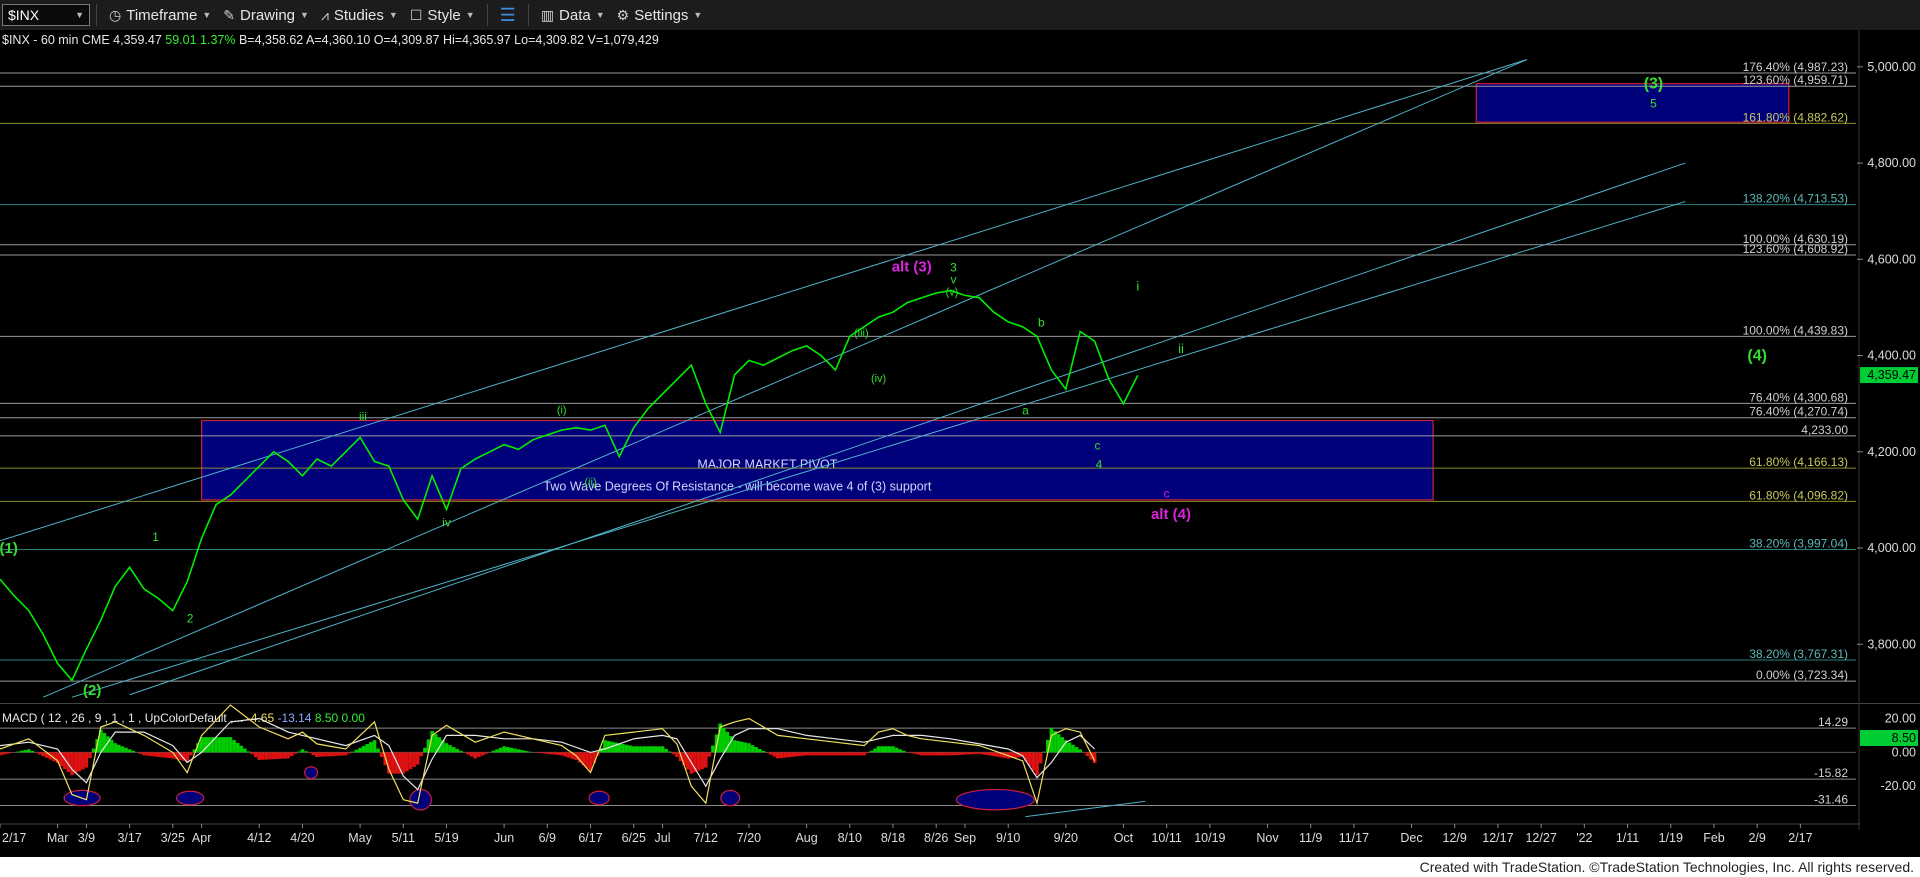  I want to click on symbol-input: $INX ▼, so click(46, 15).